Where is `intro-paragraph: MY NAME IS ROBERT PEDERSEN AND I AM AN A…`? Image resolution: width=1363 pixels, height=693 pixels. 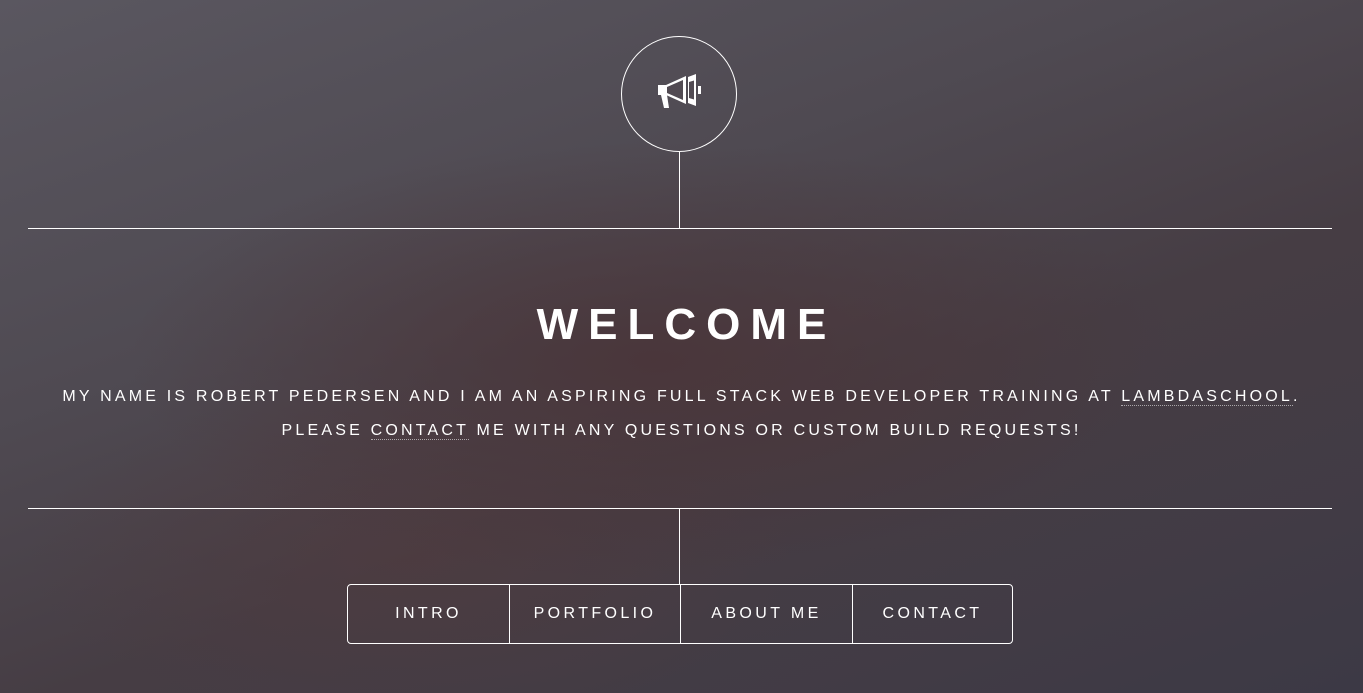
intro-paragraph: MY NAME IS ROBERT PEDERSEN AND I AM AN A… is located at coordinates (681, 414).